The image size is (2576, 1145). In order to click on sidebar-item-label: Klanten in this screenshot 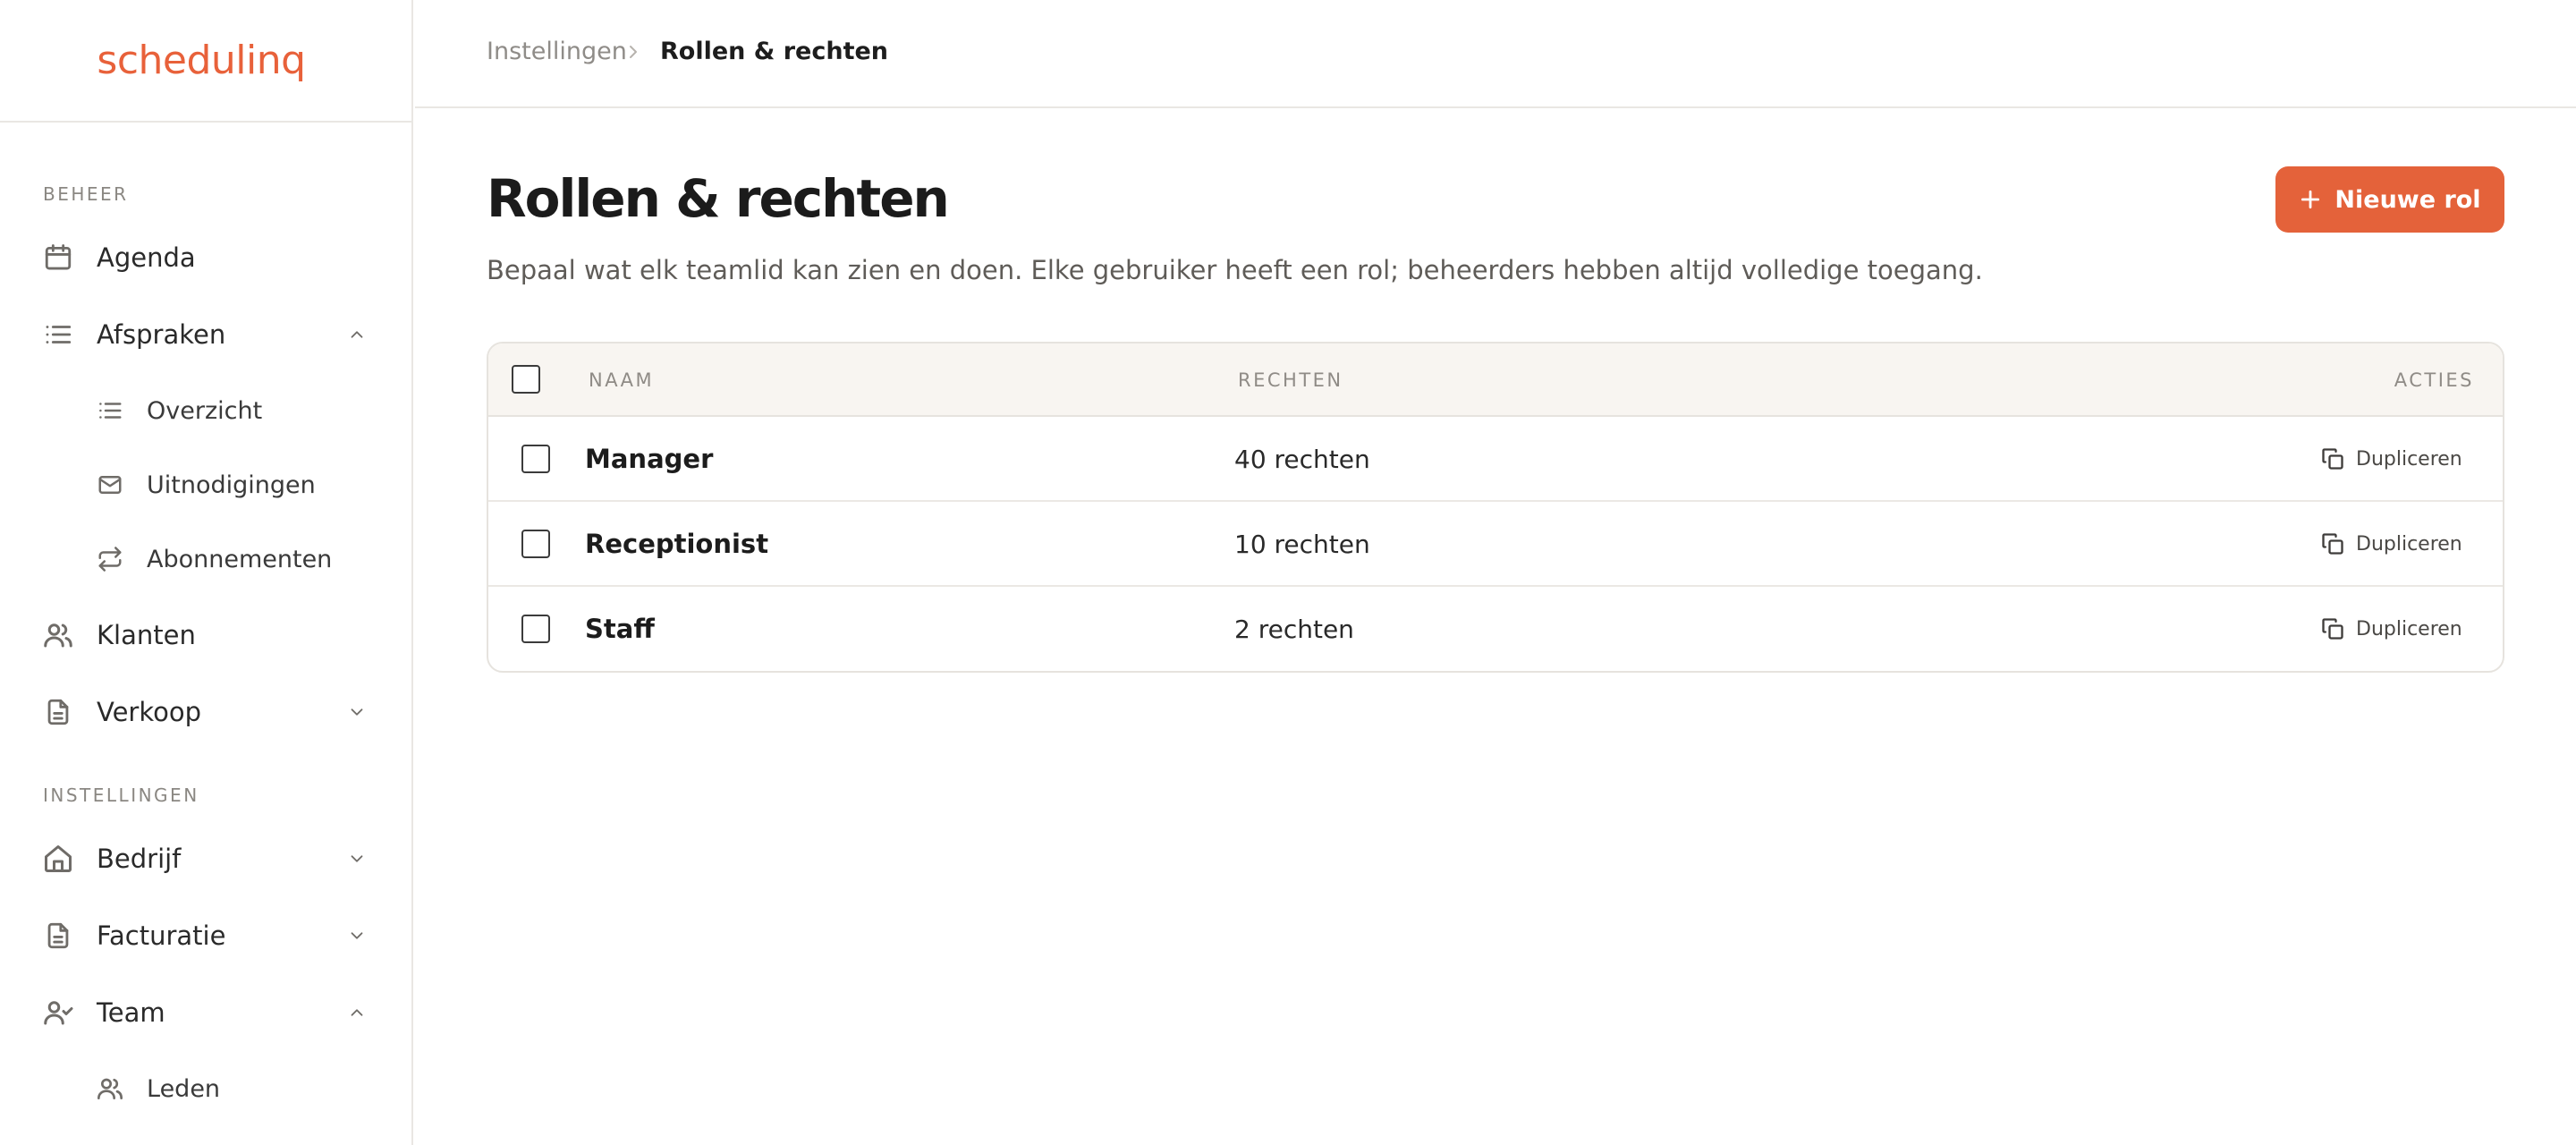, I will do `click(146, 635)`.